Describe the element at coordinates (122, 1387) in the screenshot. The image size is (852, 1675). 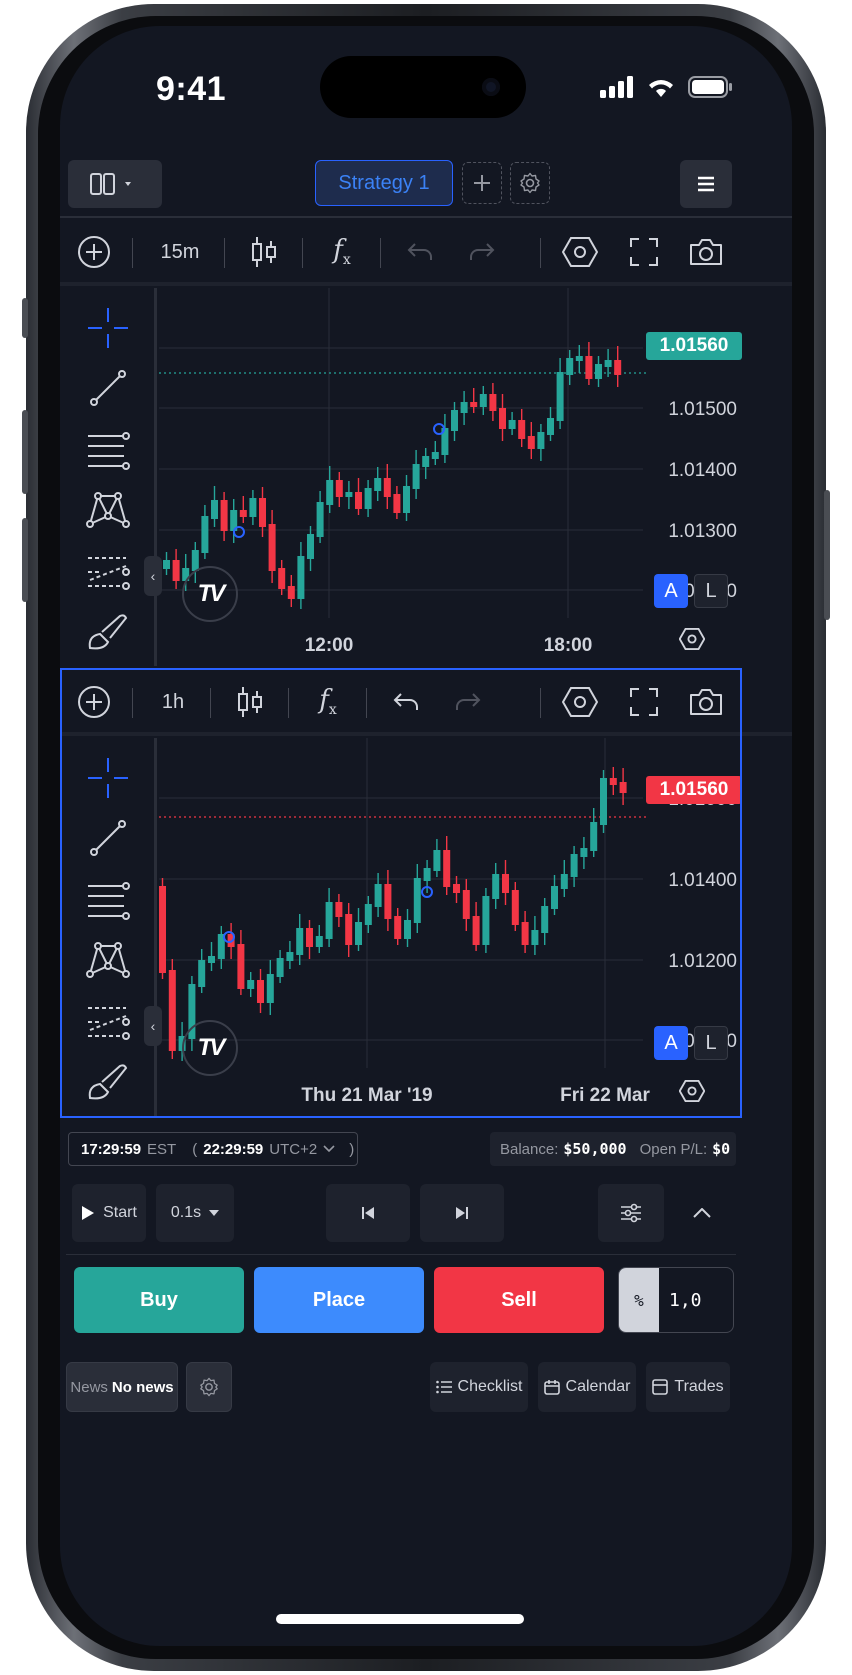
I see `news-button: News No news` at that location.